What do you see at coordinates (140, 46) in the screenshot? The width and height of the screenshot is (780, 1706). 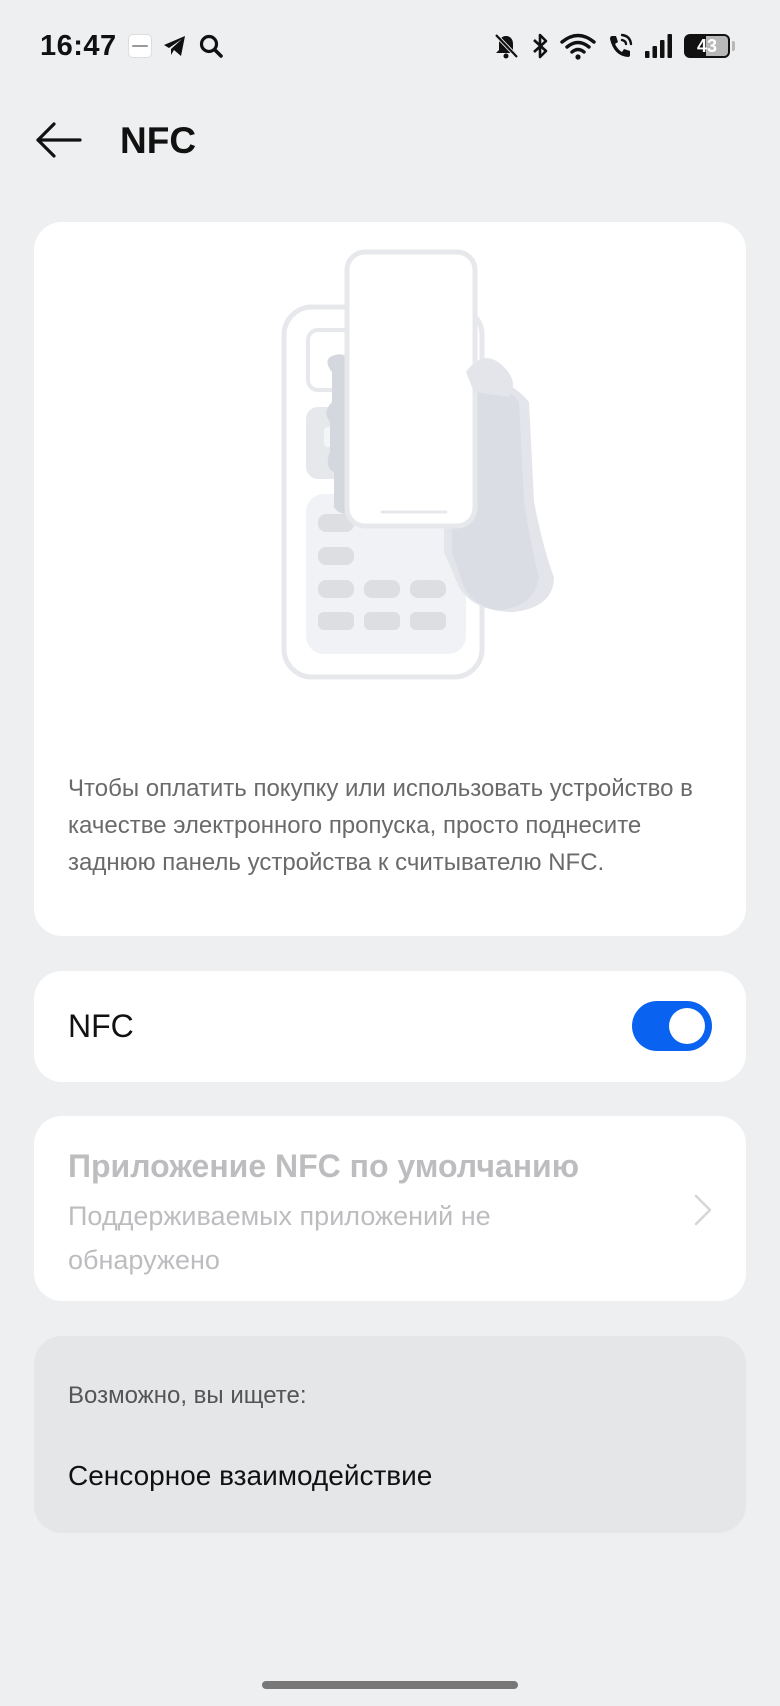 I see `realme-app-icon` at bounding box center [140, 46].